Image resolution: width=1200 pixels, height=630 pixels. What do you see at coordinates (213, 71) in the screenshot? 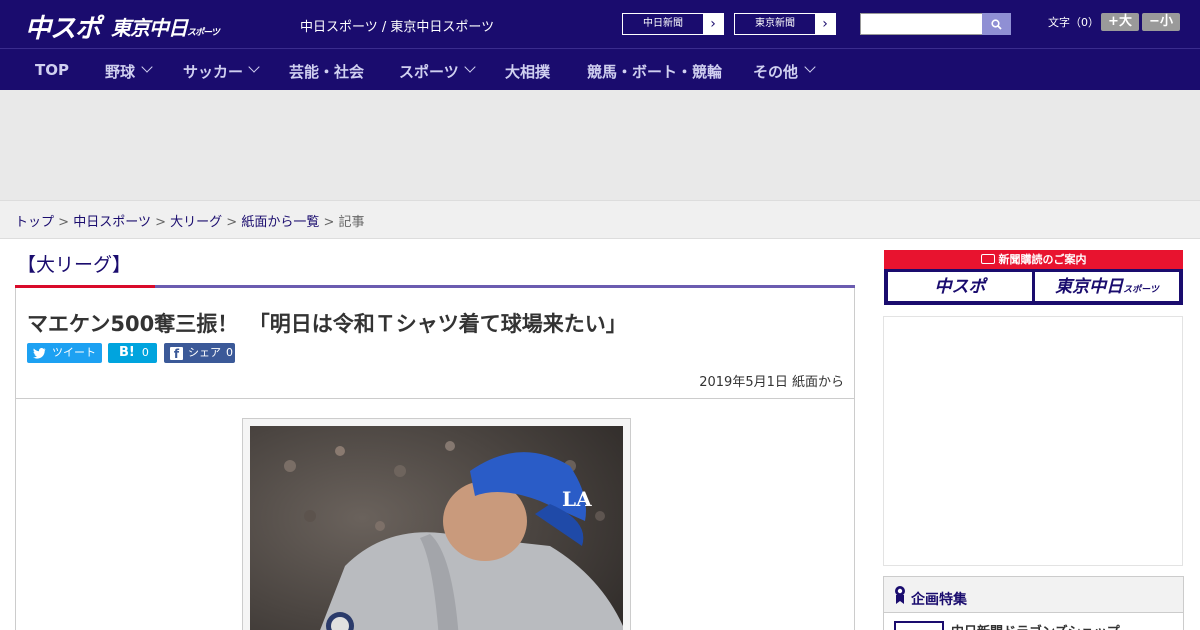
I see `nav-item-soccer: サッカー` at bounding box center [213, 71].